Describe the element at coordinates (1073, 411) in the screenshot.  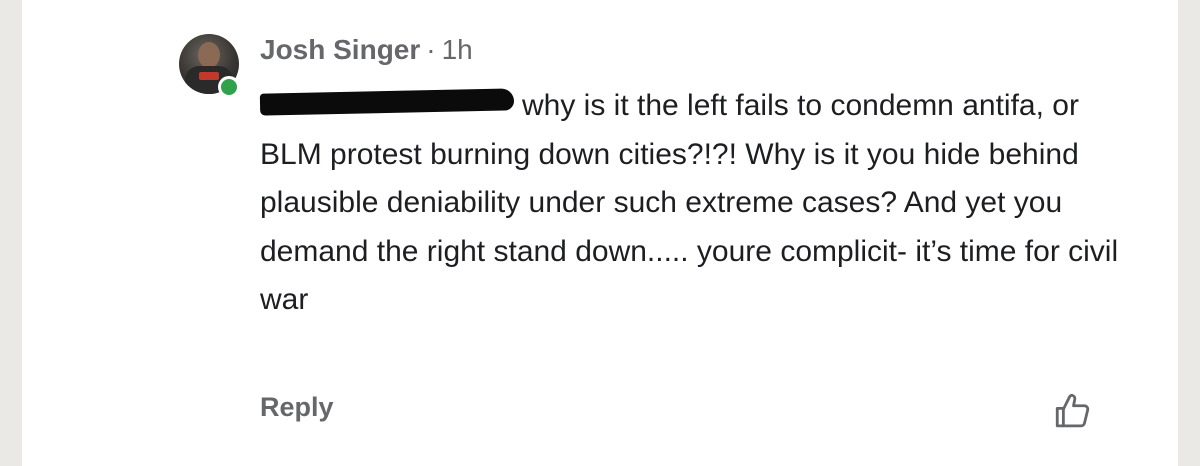
I see `thumbs-up-icon` at that location.